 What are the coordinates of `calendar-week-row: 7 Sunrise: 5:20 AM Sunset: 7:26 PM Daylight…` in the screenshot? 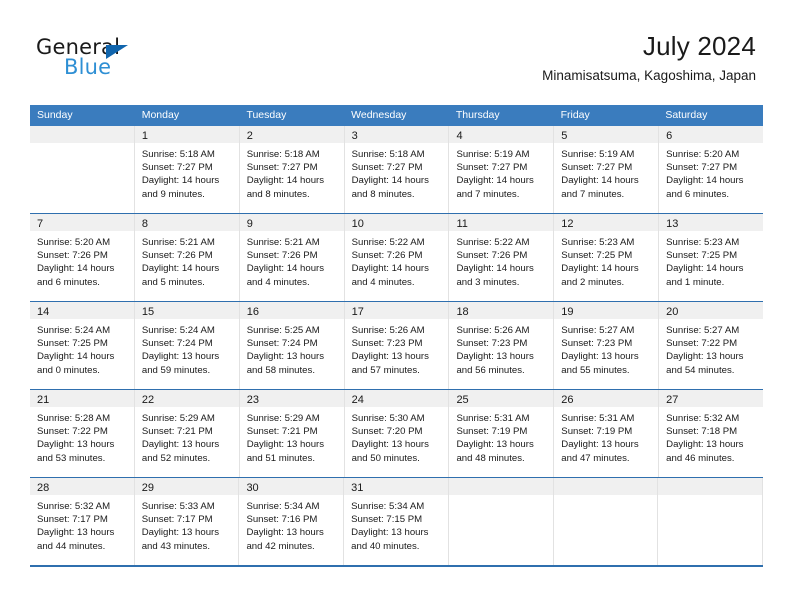 It's located at (397, 257).